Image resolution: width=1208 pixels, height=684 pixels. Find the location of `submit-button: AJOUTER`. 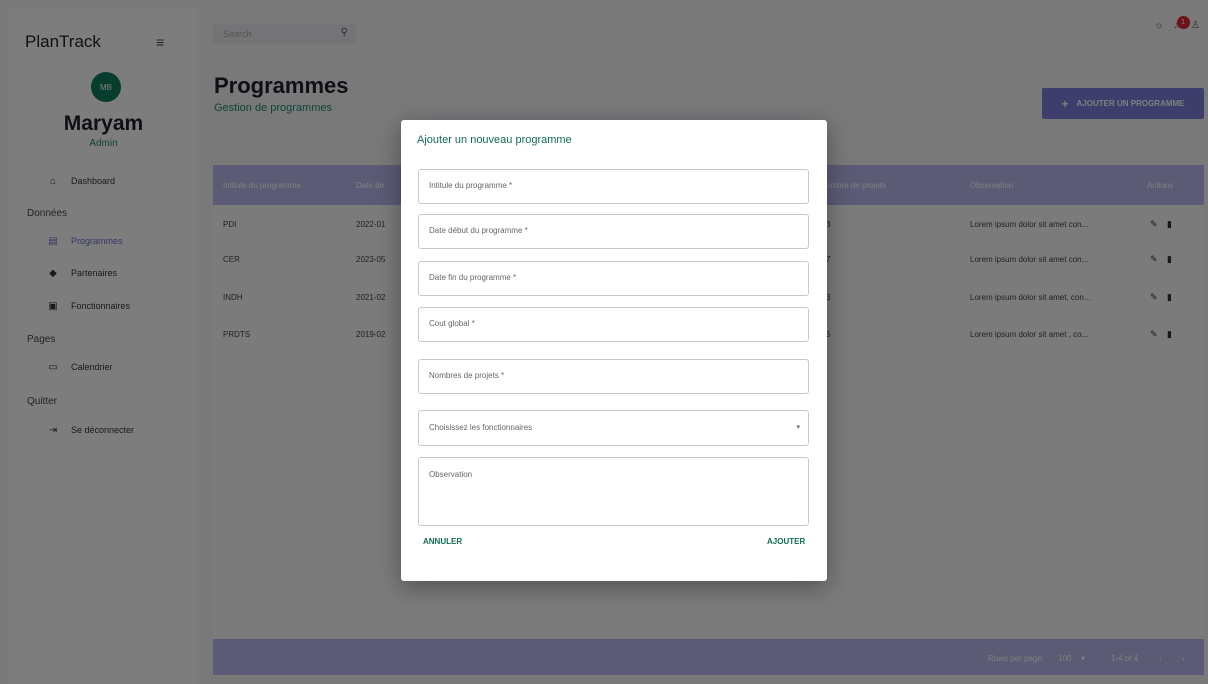

submit-button: AJOUTER is located at coordinates (786, 541).